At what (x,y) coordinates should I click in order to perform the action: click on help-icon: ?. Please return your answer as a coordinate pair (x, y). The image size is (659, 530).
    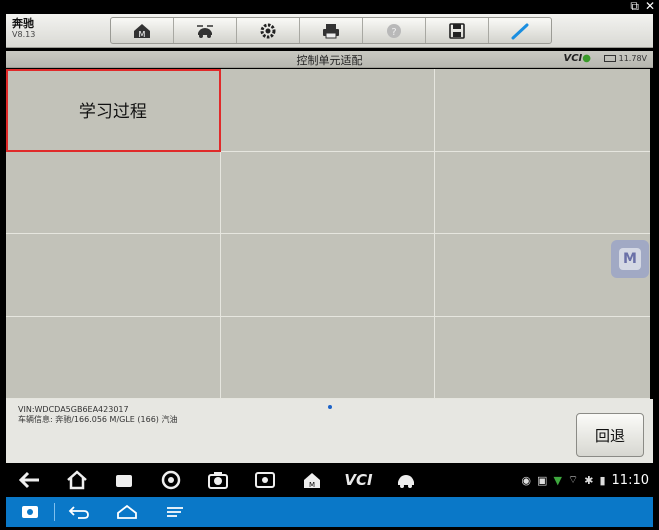
    Looking at the image, I should click on (394, 30).